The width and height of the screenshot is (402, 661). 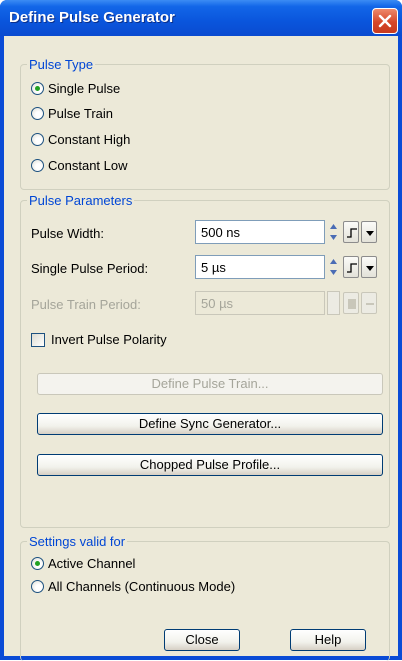 I want to click on pulse-width-dropdown-button, so click(x=369, y=232).